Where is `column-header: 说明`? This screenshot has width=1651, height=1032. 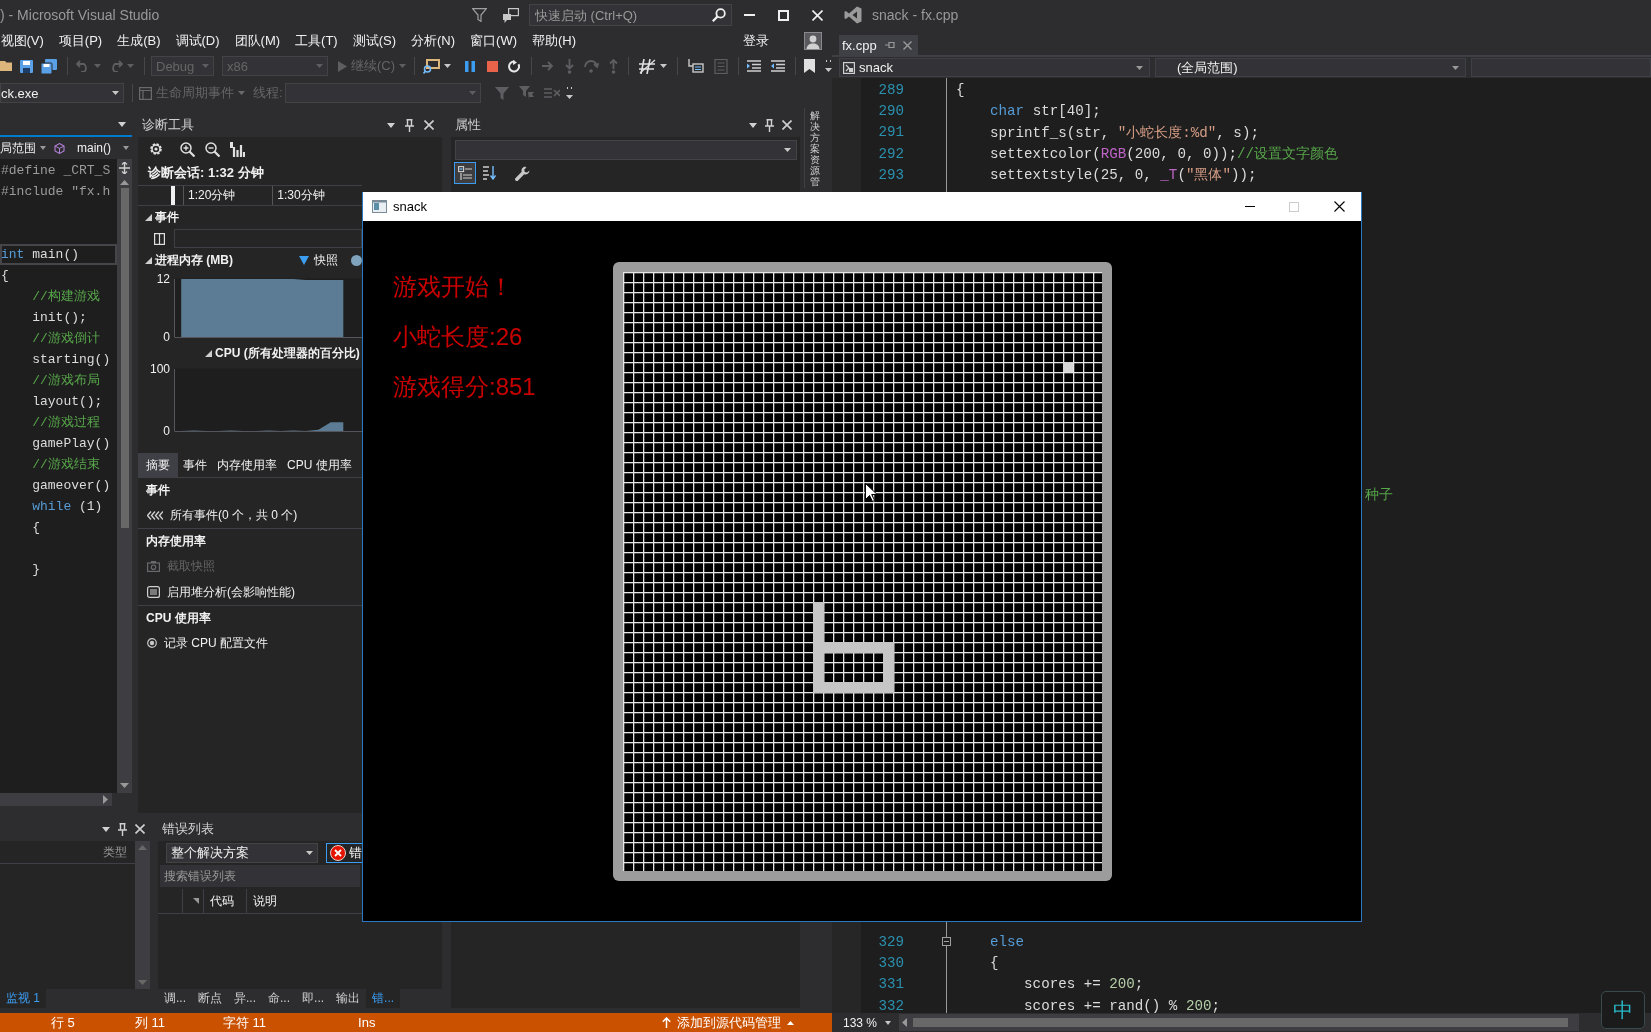
column-header: 说明 is located at coordinates (265, 901).